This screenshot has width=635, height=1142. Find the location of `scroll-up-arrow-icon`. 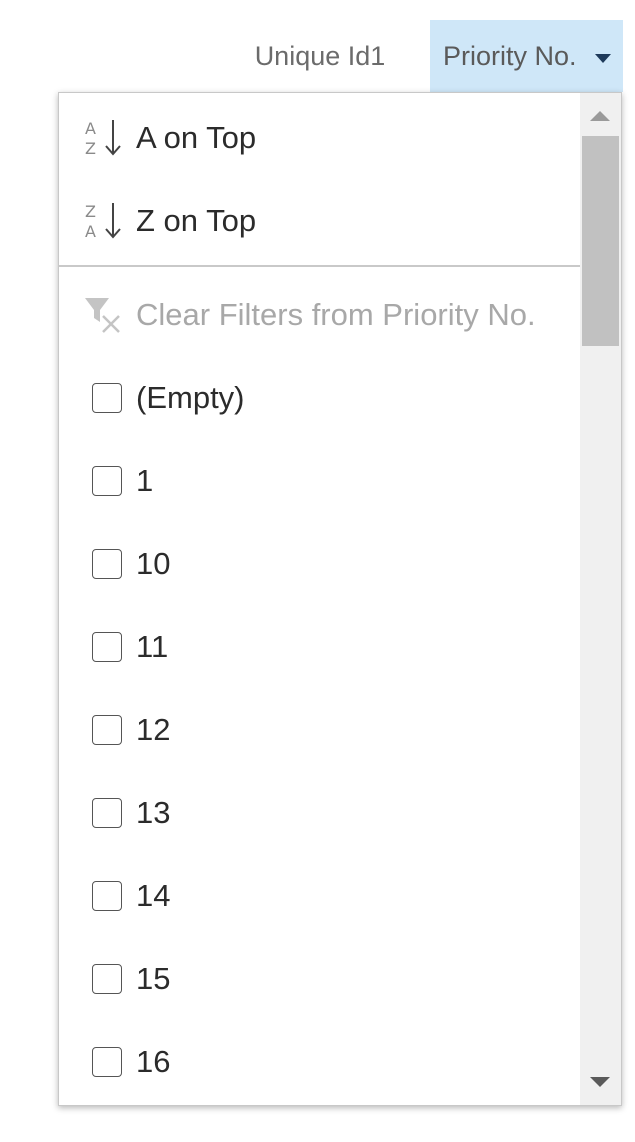

scroll-up-arrow-icon is located at coordinates (600, 116).